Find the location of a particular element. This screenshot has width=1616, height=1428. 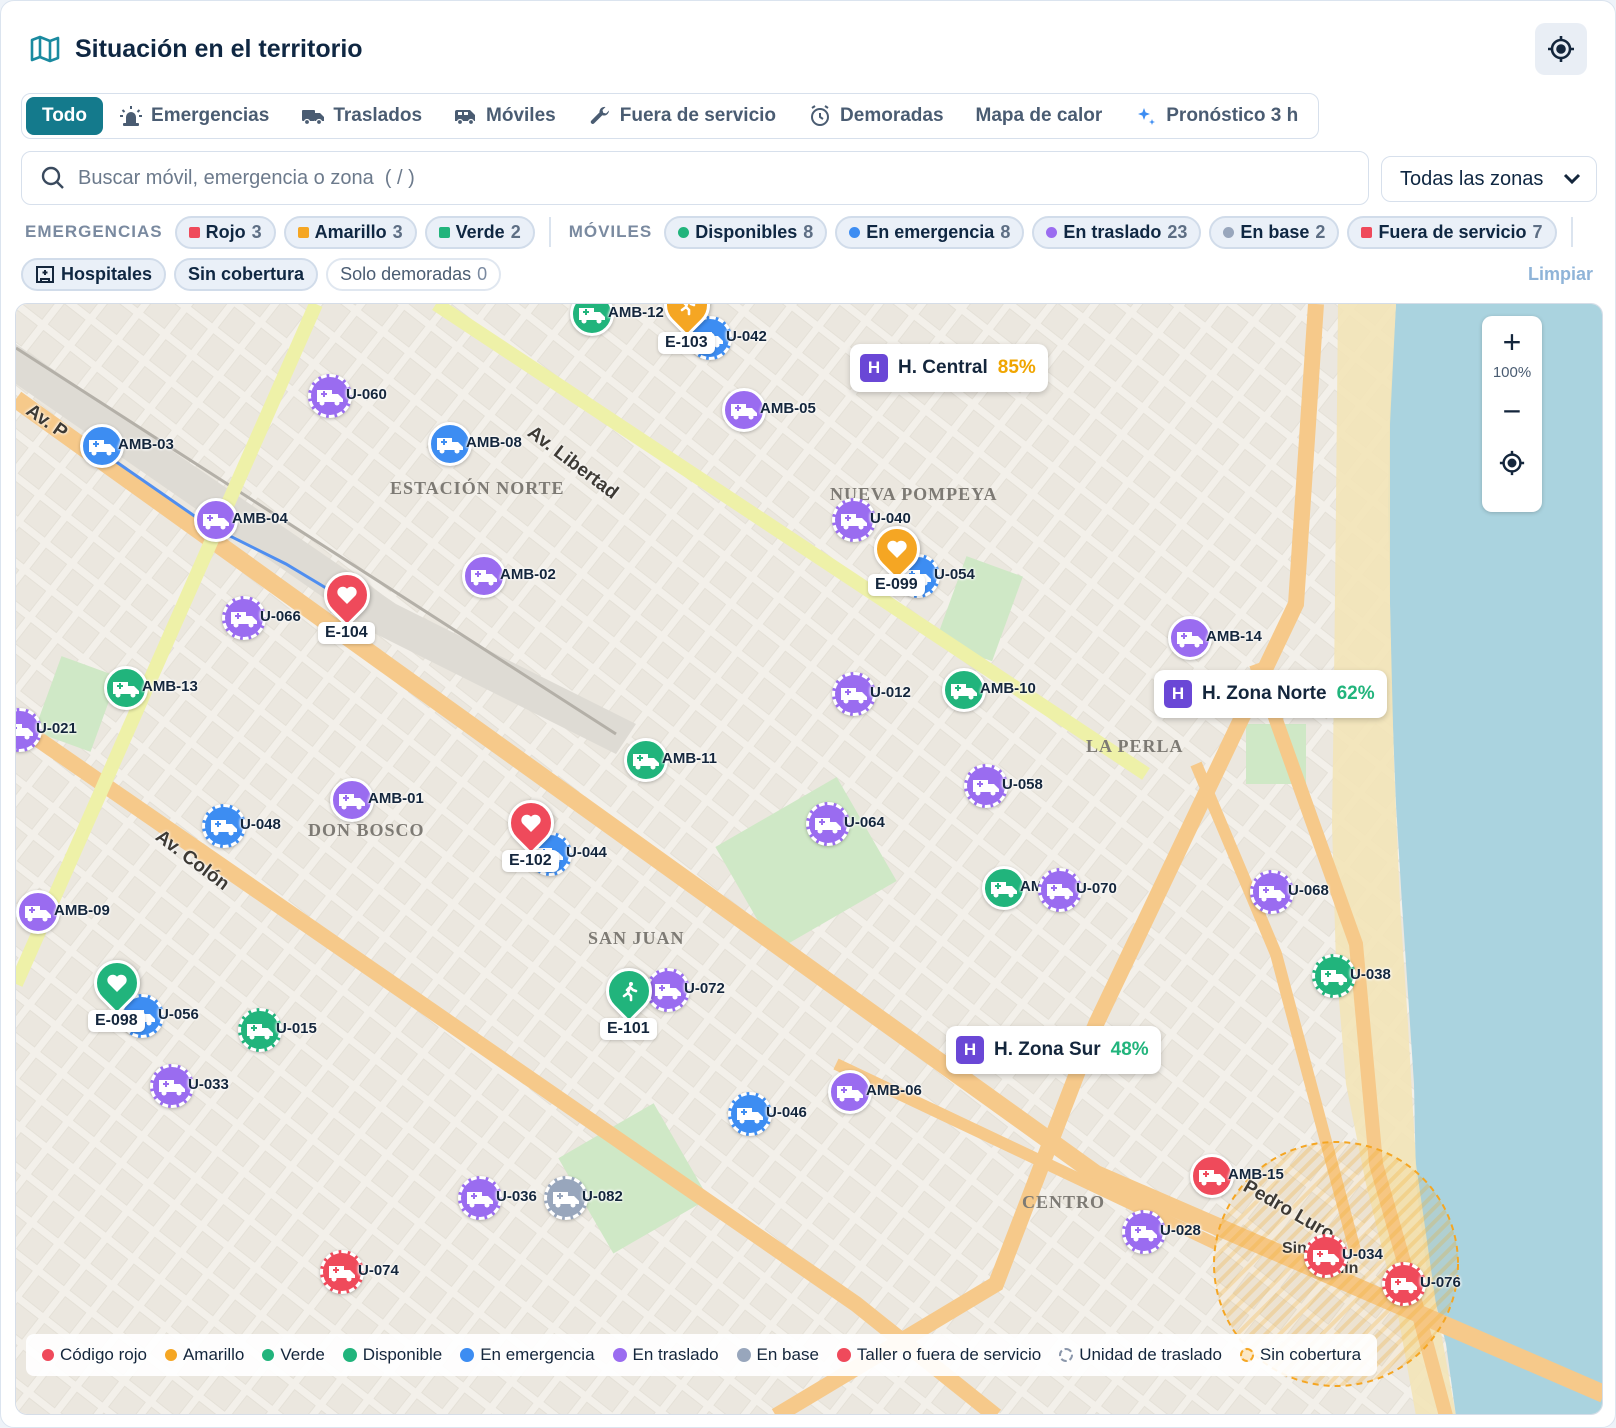

filter-chip-verde: Verde 2 is located at coordinates (479, 232).